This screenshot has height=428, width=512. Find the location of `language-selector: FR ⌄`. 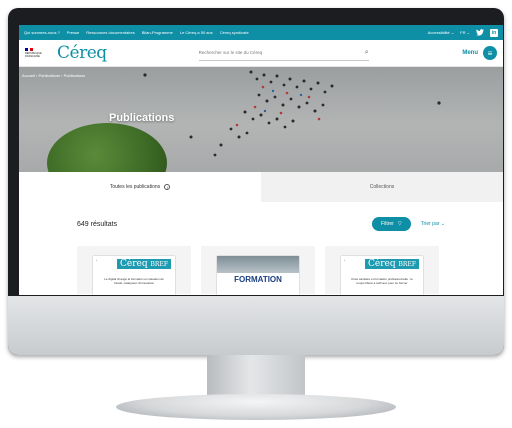

language-selector: FR ⌄ is located at coordinates (465, 32).